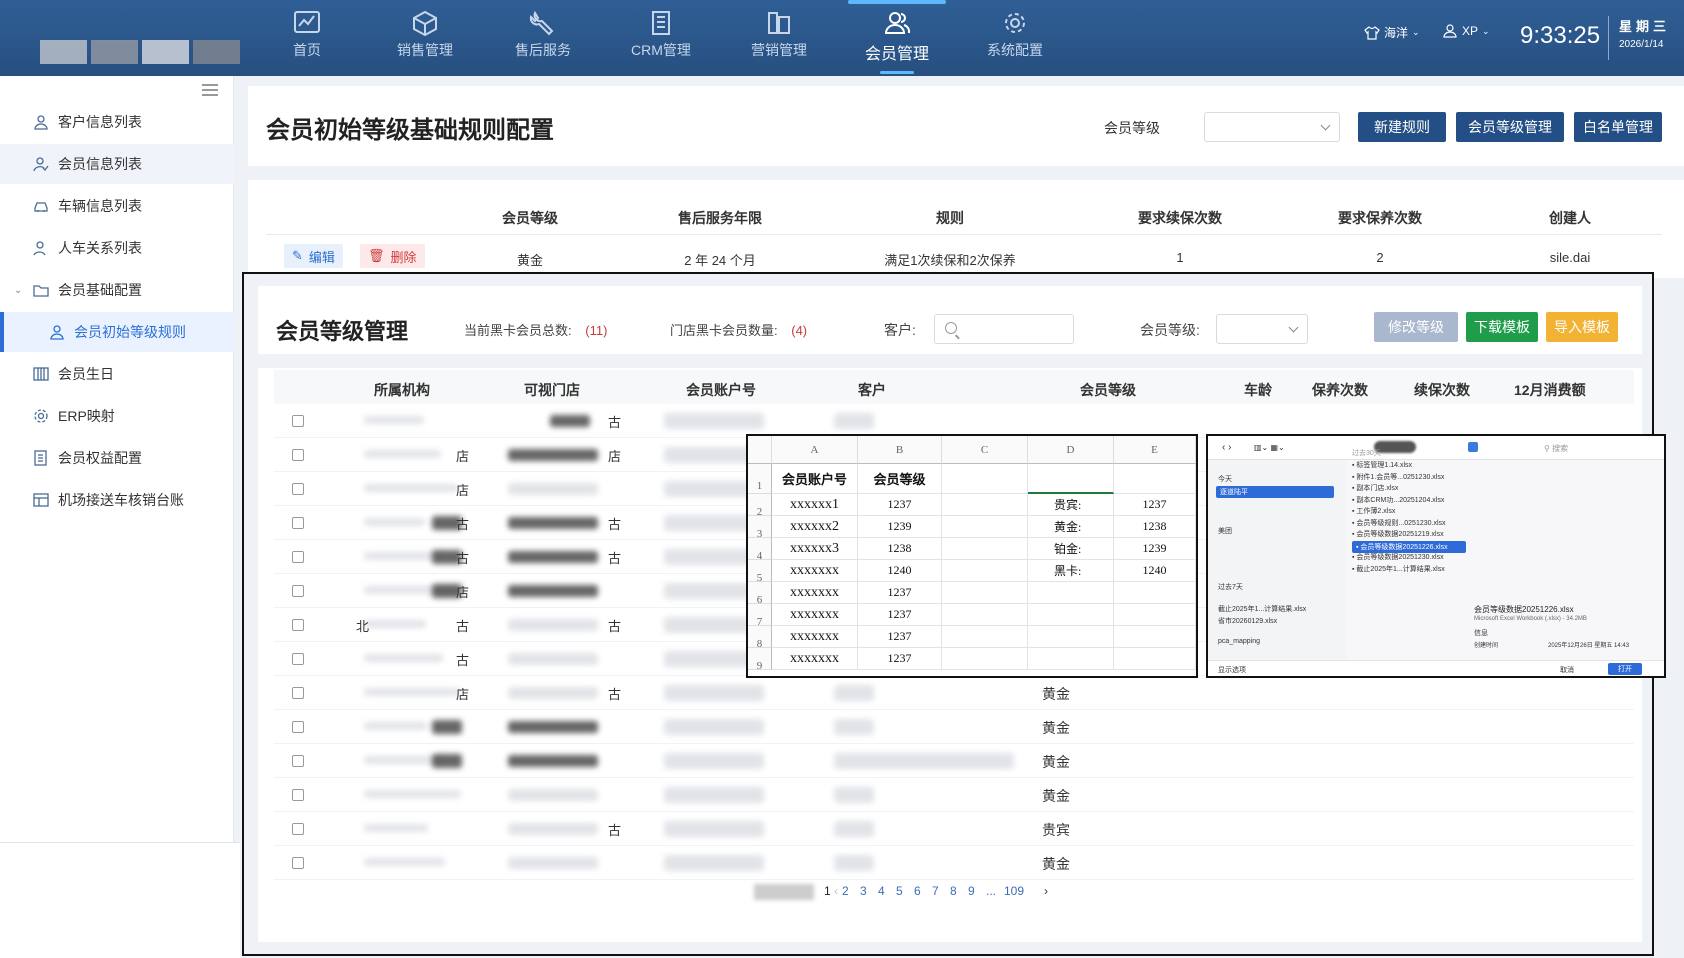  I want to click on modify-level-button: 修改等级, so click(1416, 327).